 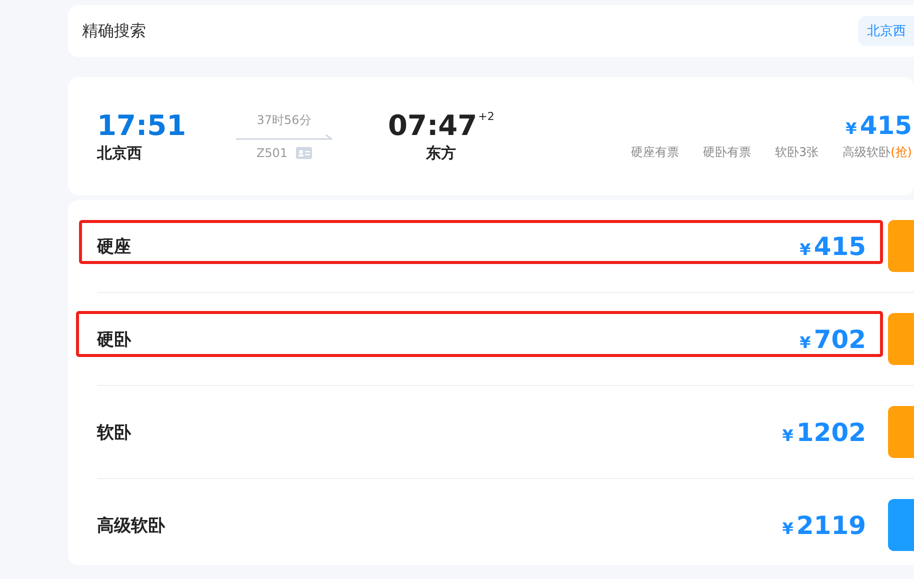 What do you see at coordinates (272, 153) in the screenshot?
I see `train-number: Z501` at bounding box center [272, 153].